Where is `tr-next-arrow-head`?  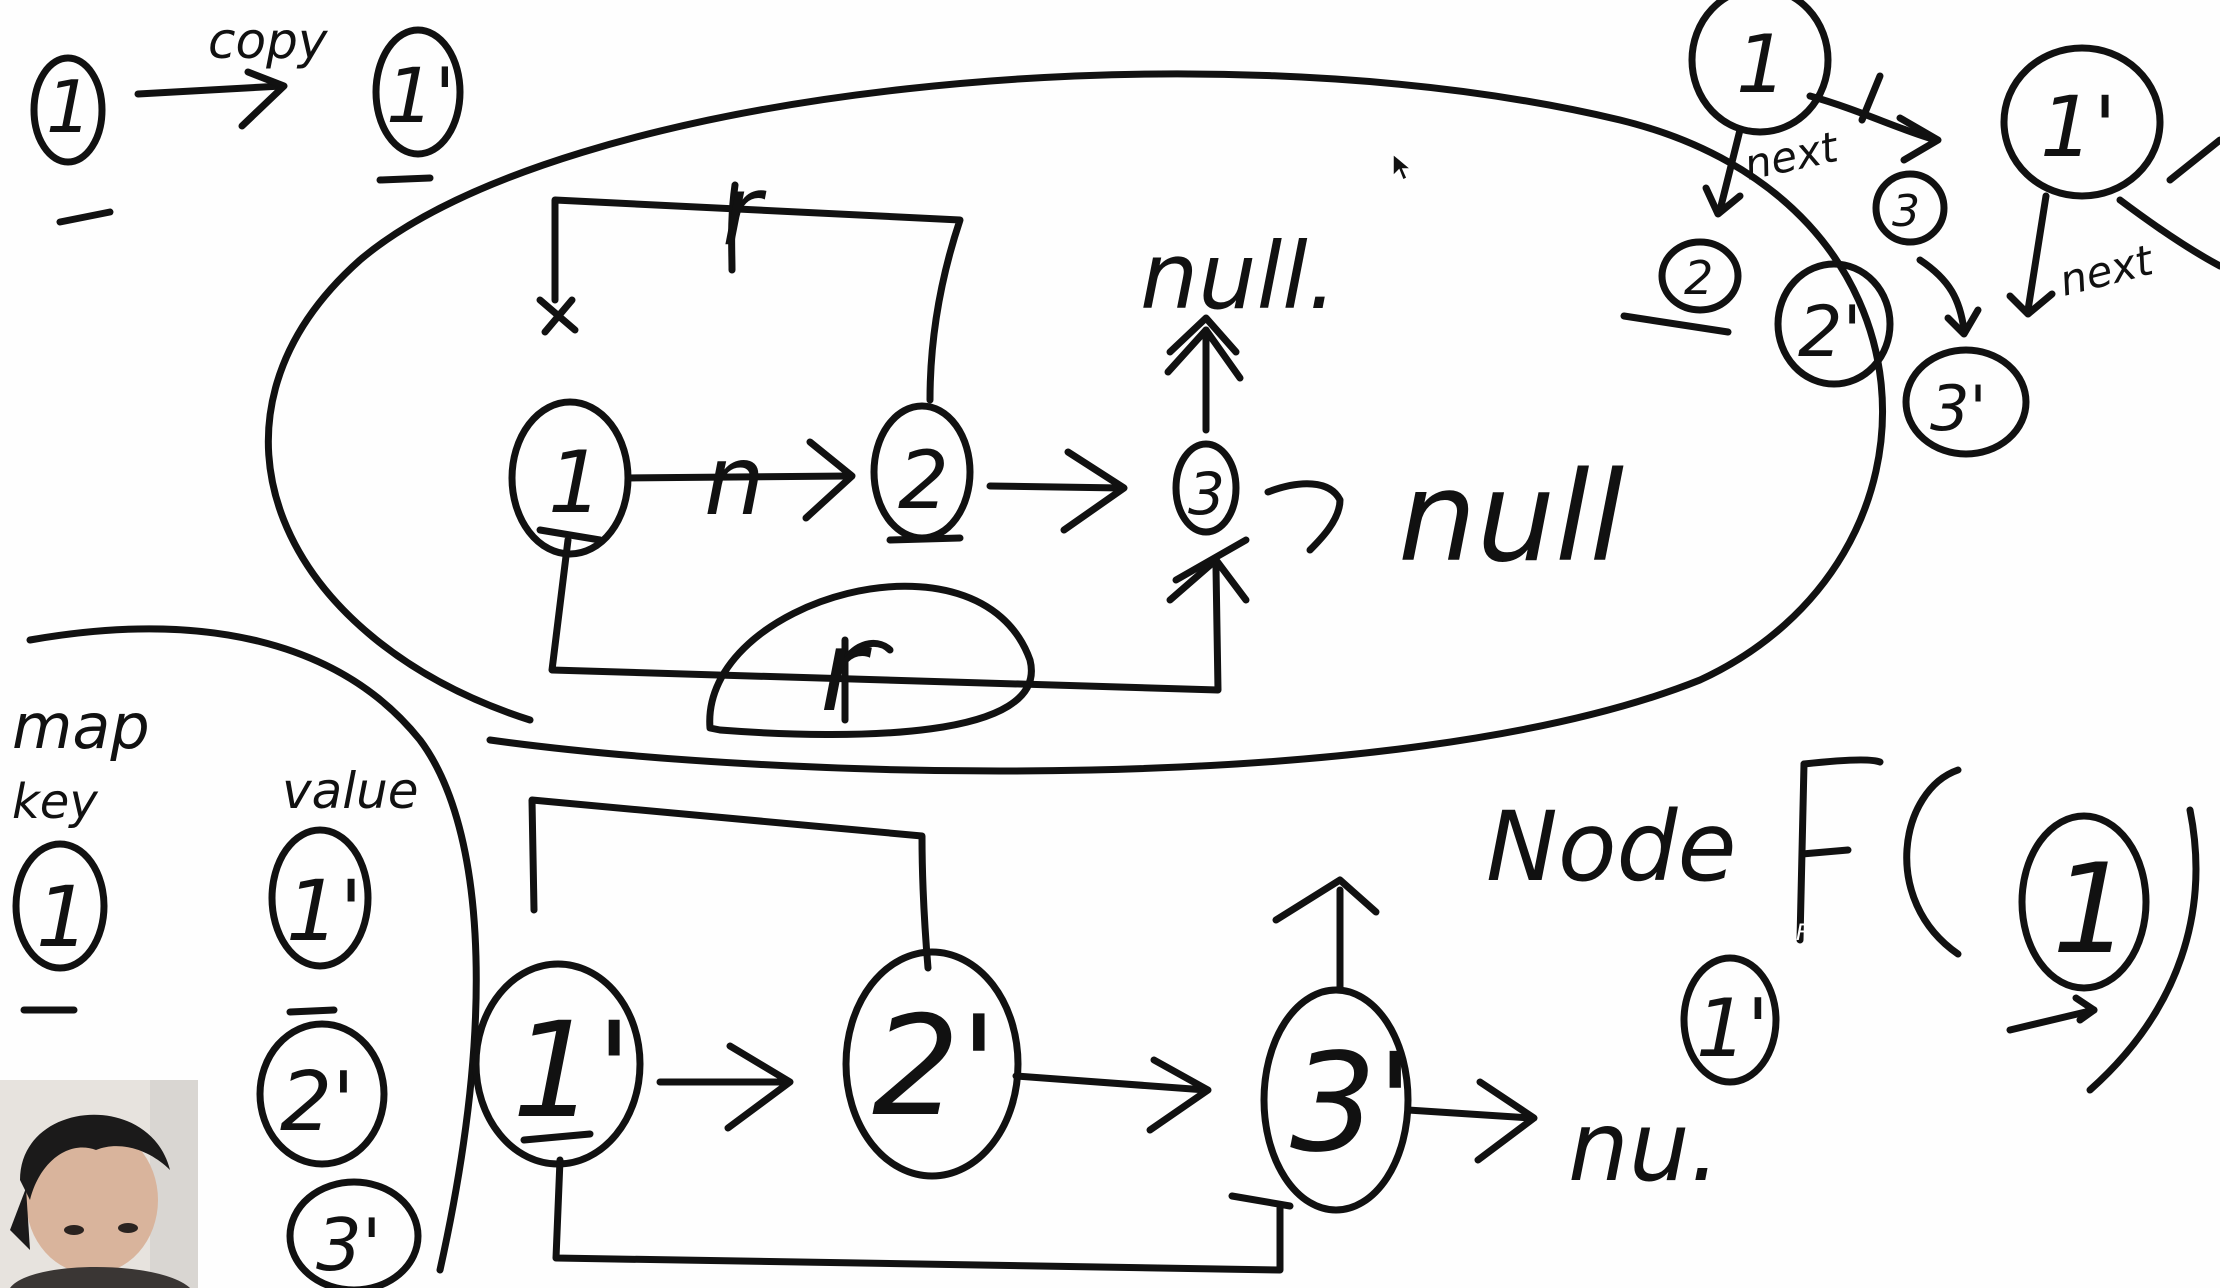
tr-next-arrow-head is located at coordinates (1919, 139).